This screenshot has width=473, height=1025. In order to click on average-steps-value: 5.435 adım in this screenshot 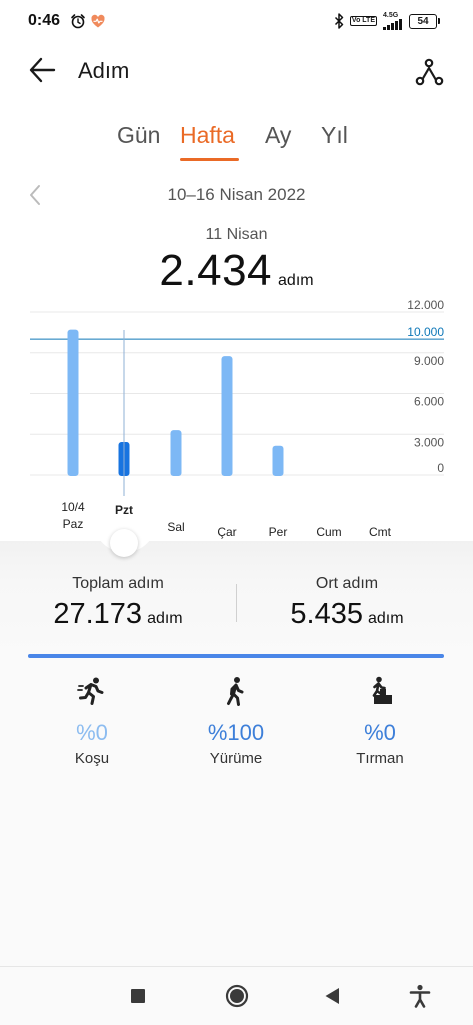, I will do `click(347, 614)`.